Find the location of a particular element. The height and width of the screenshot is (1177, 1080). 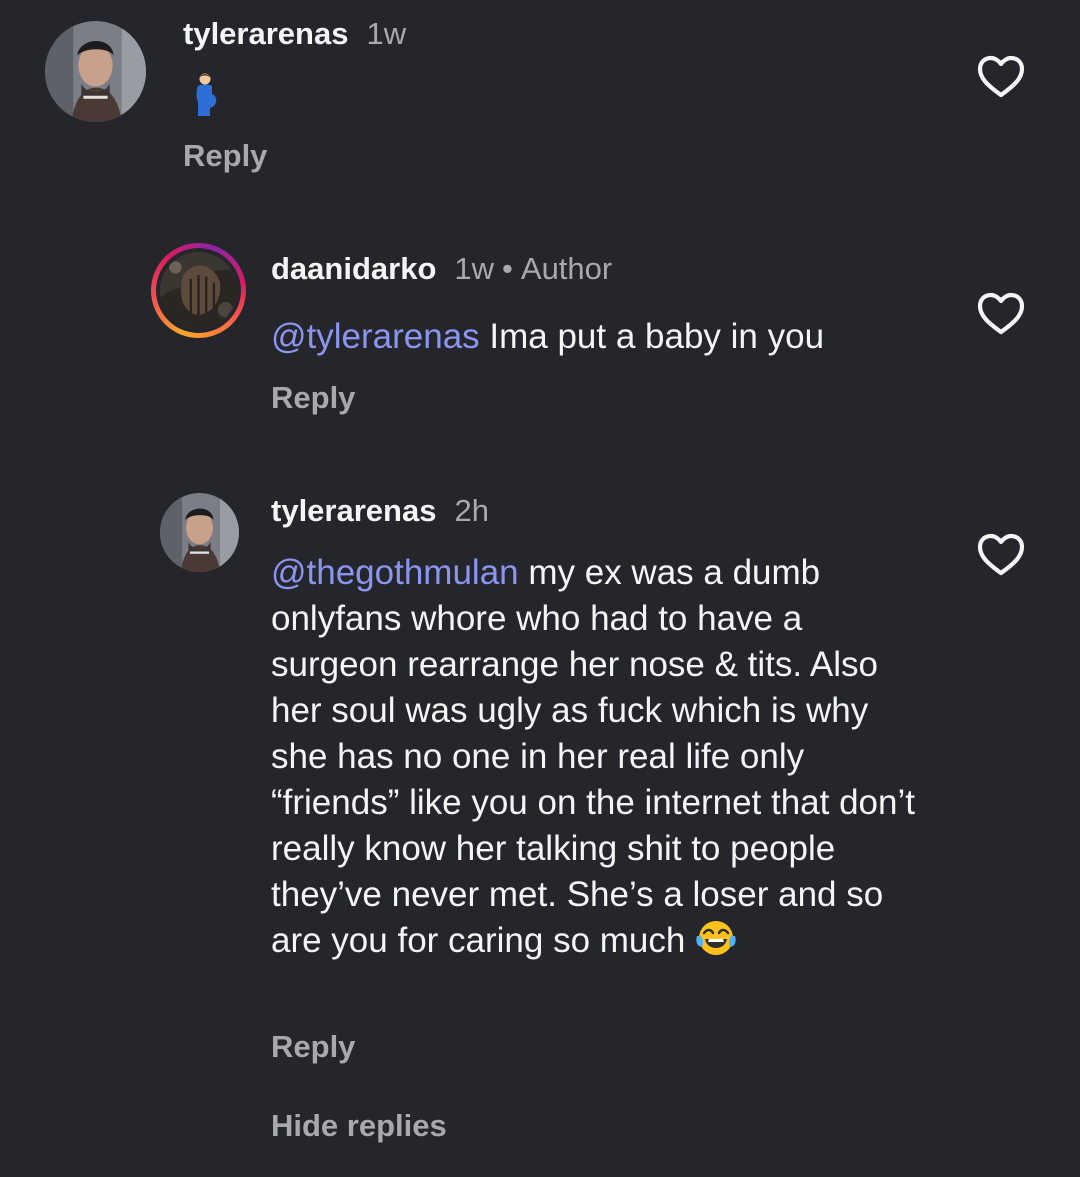

comment-3-header: tylerarenas 2h is located at coordinates (380, 511).